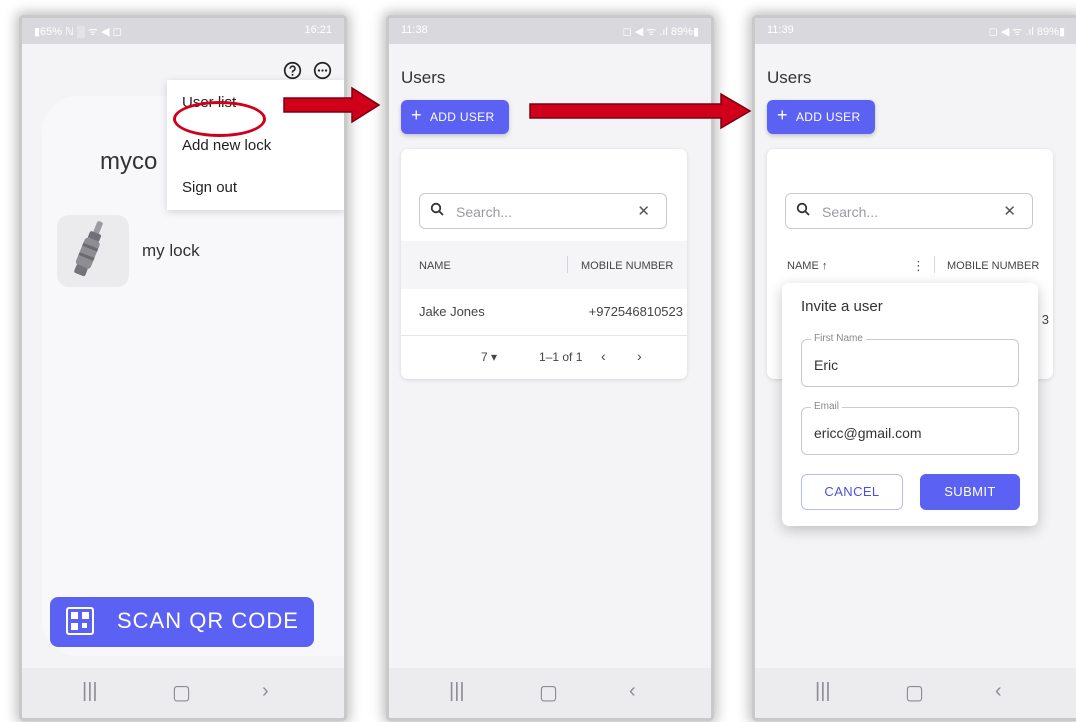 This screenshot has height=722, width=1076. I want to click on scan-qr-button: SCAN QR CODE, so click(182, 622).